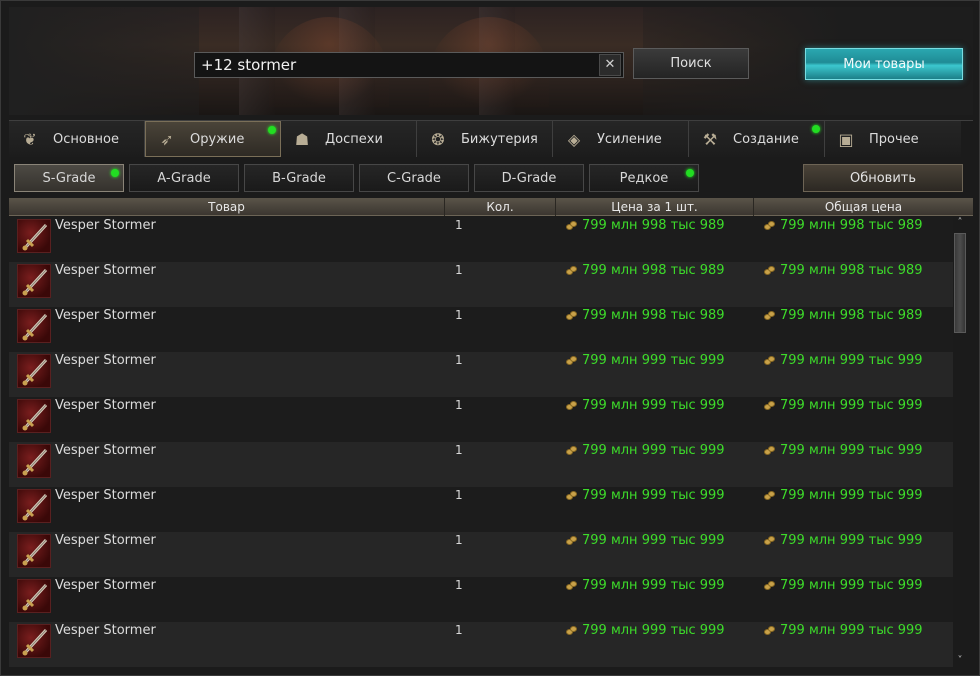 This screenshot has width=980, height=676. I want to click on grade-filter-2: B-Grade, so click(299, 178).